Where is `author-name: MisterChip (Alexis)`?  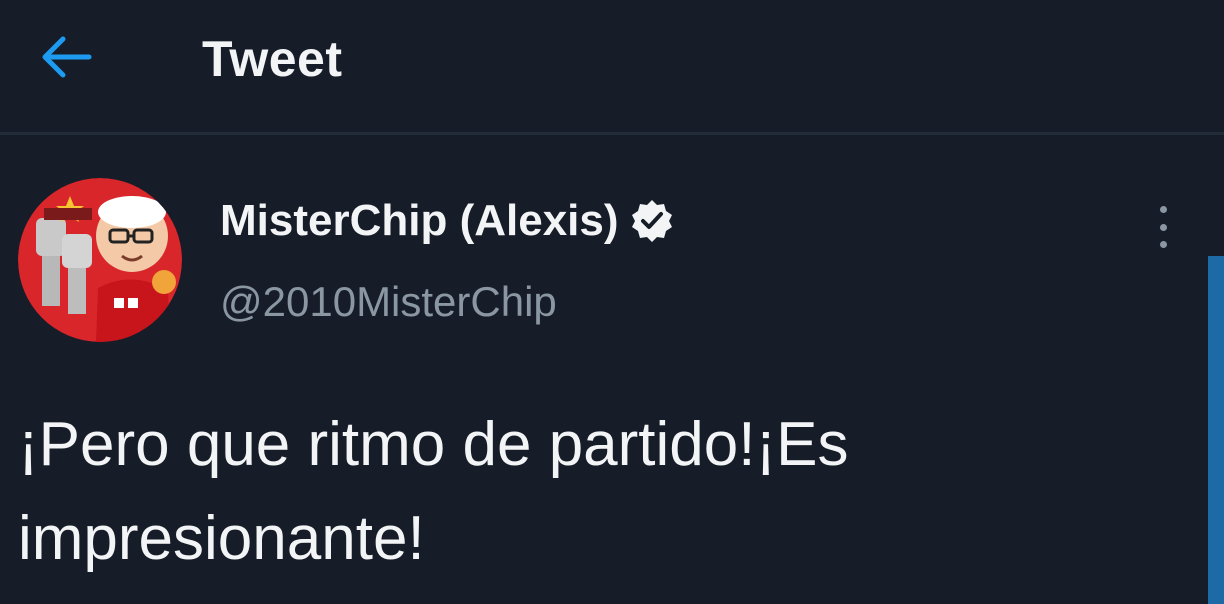
author-name: MisterChip (Alexis) is located at coordinates (419, 221).